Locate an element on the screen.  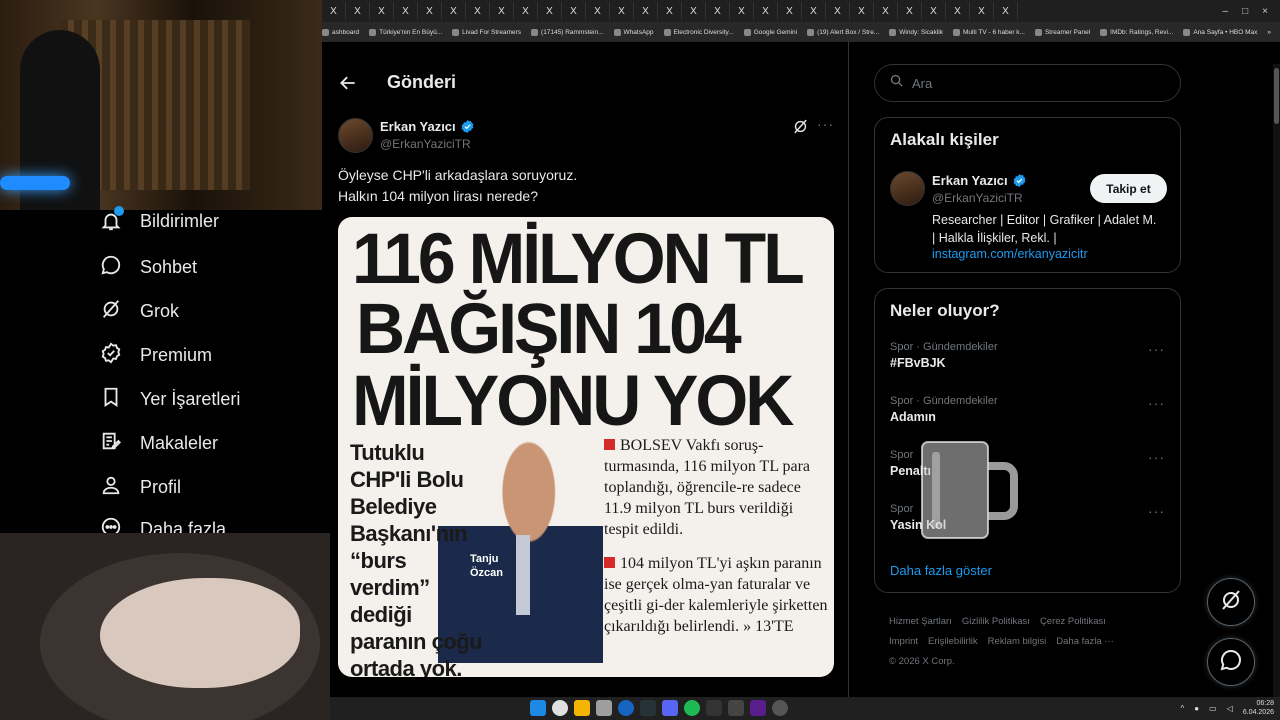
spotify-icon is located at coordinates (692, 708).